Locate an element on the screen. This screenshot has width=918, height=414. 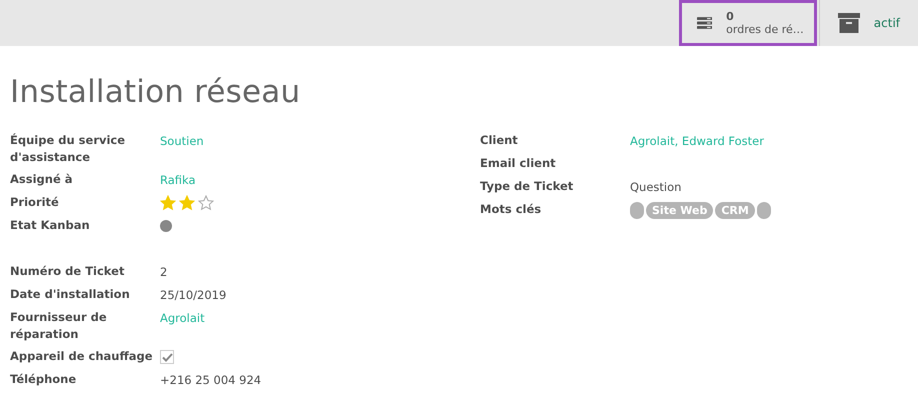
field-label: Date d'installation is located at coordinates (70, 294).